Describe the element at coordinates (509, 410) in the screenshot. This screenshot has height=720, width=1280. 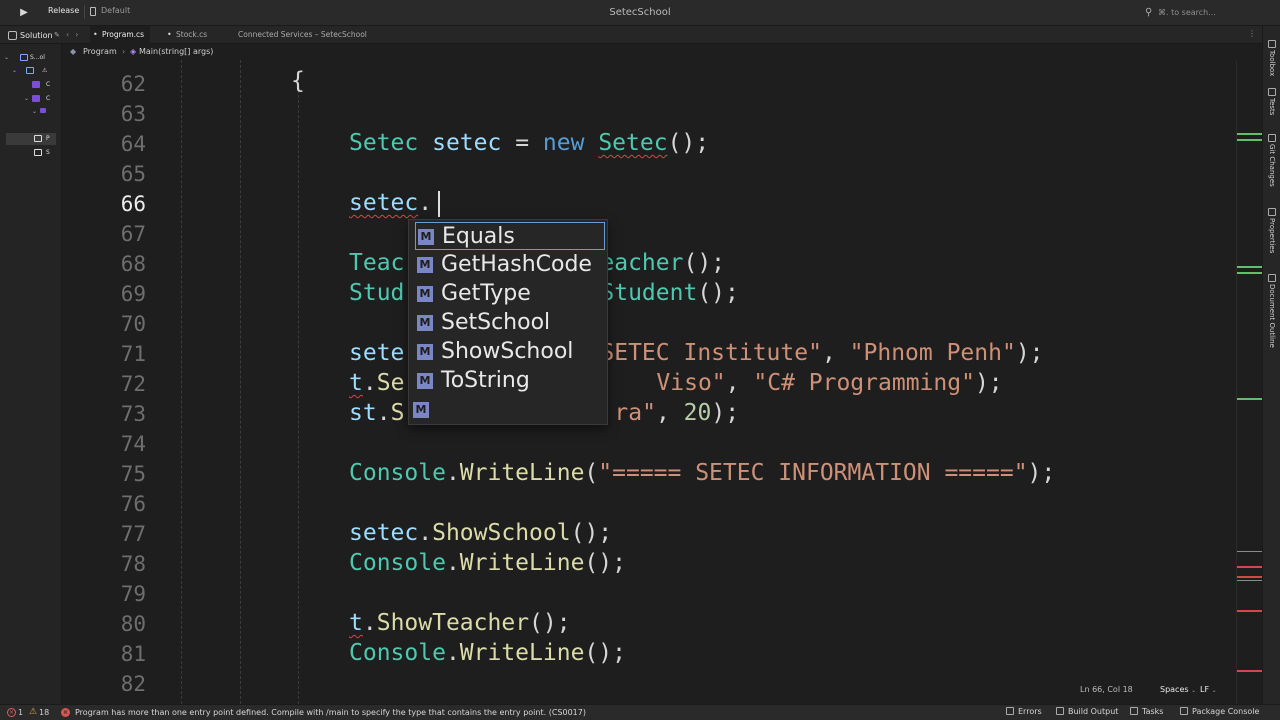
I see `completion-item: M` at that location.